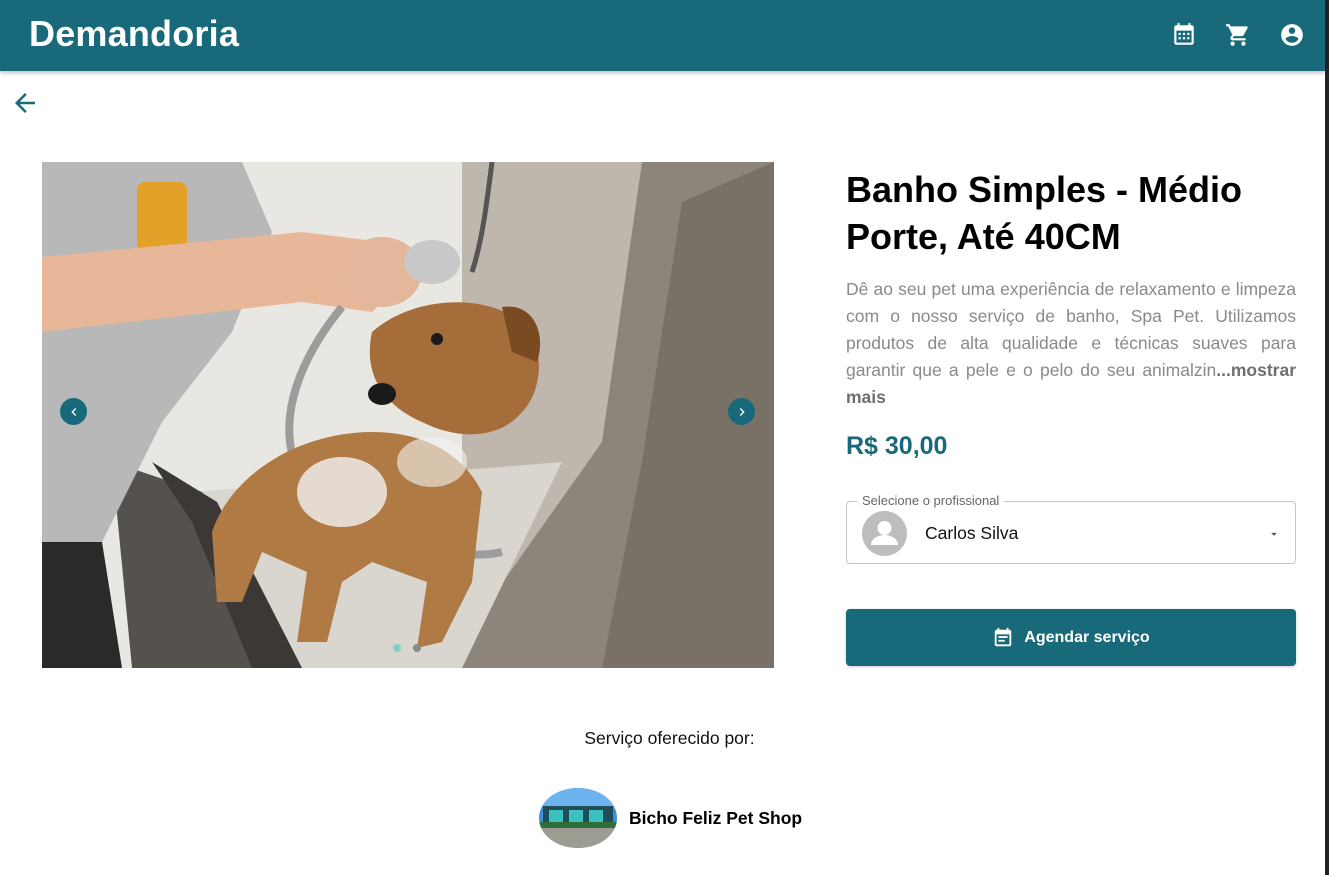 Image resolution: width=1329 pixels, height=875 pixels. Describe the element at coordinates (1003, 636) in the screenshot. I see `event-note-icon` at that location.